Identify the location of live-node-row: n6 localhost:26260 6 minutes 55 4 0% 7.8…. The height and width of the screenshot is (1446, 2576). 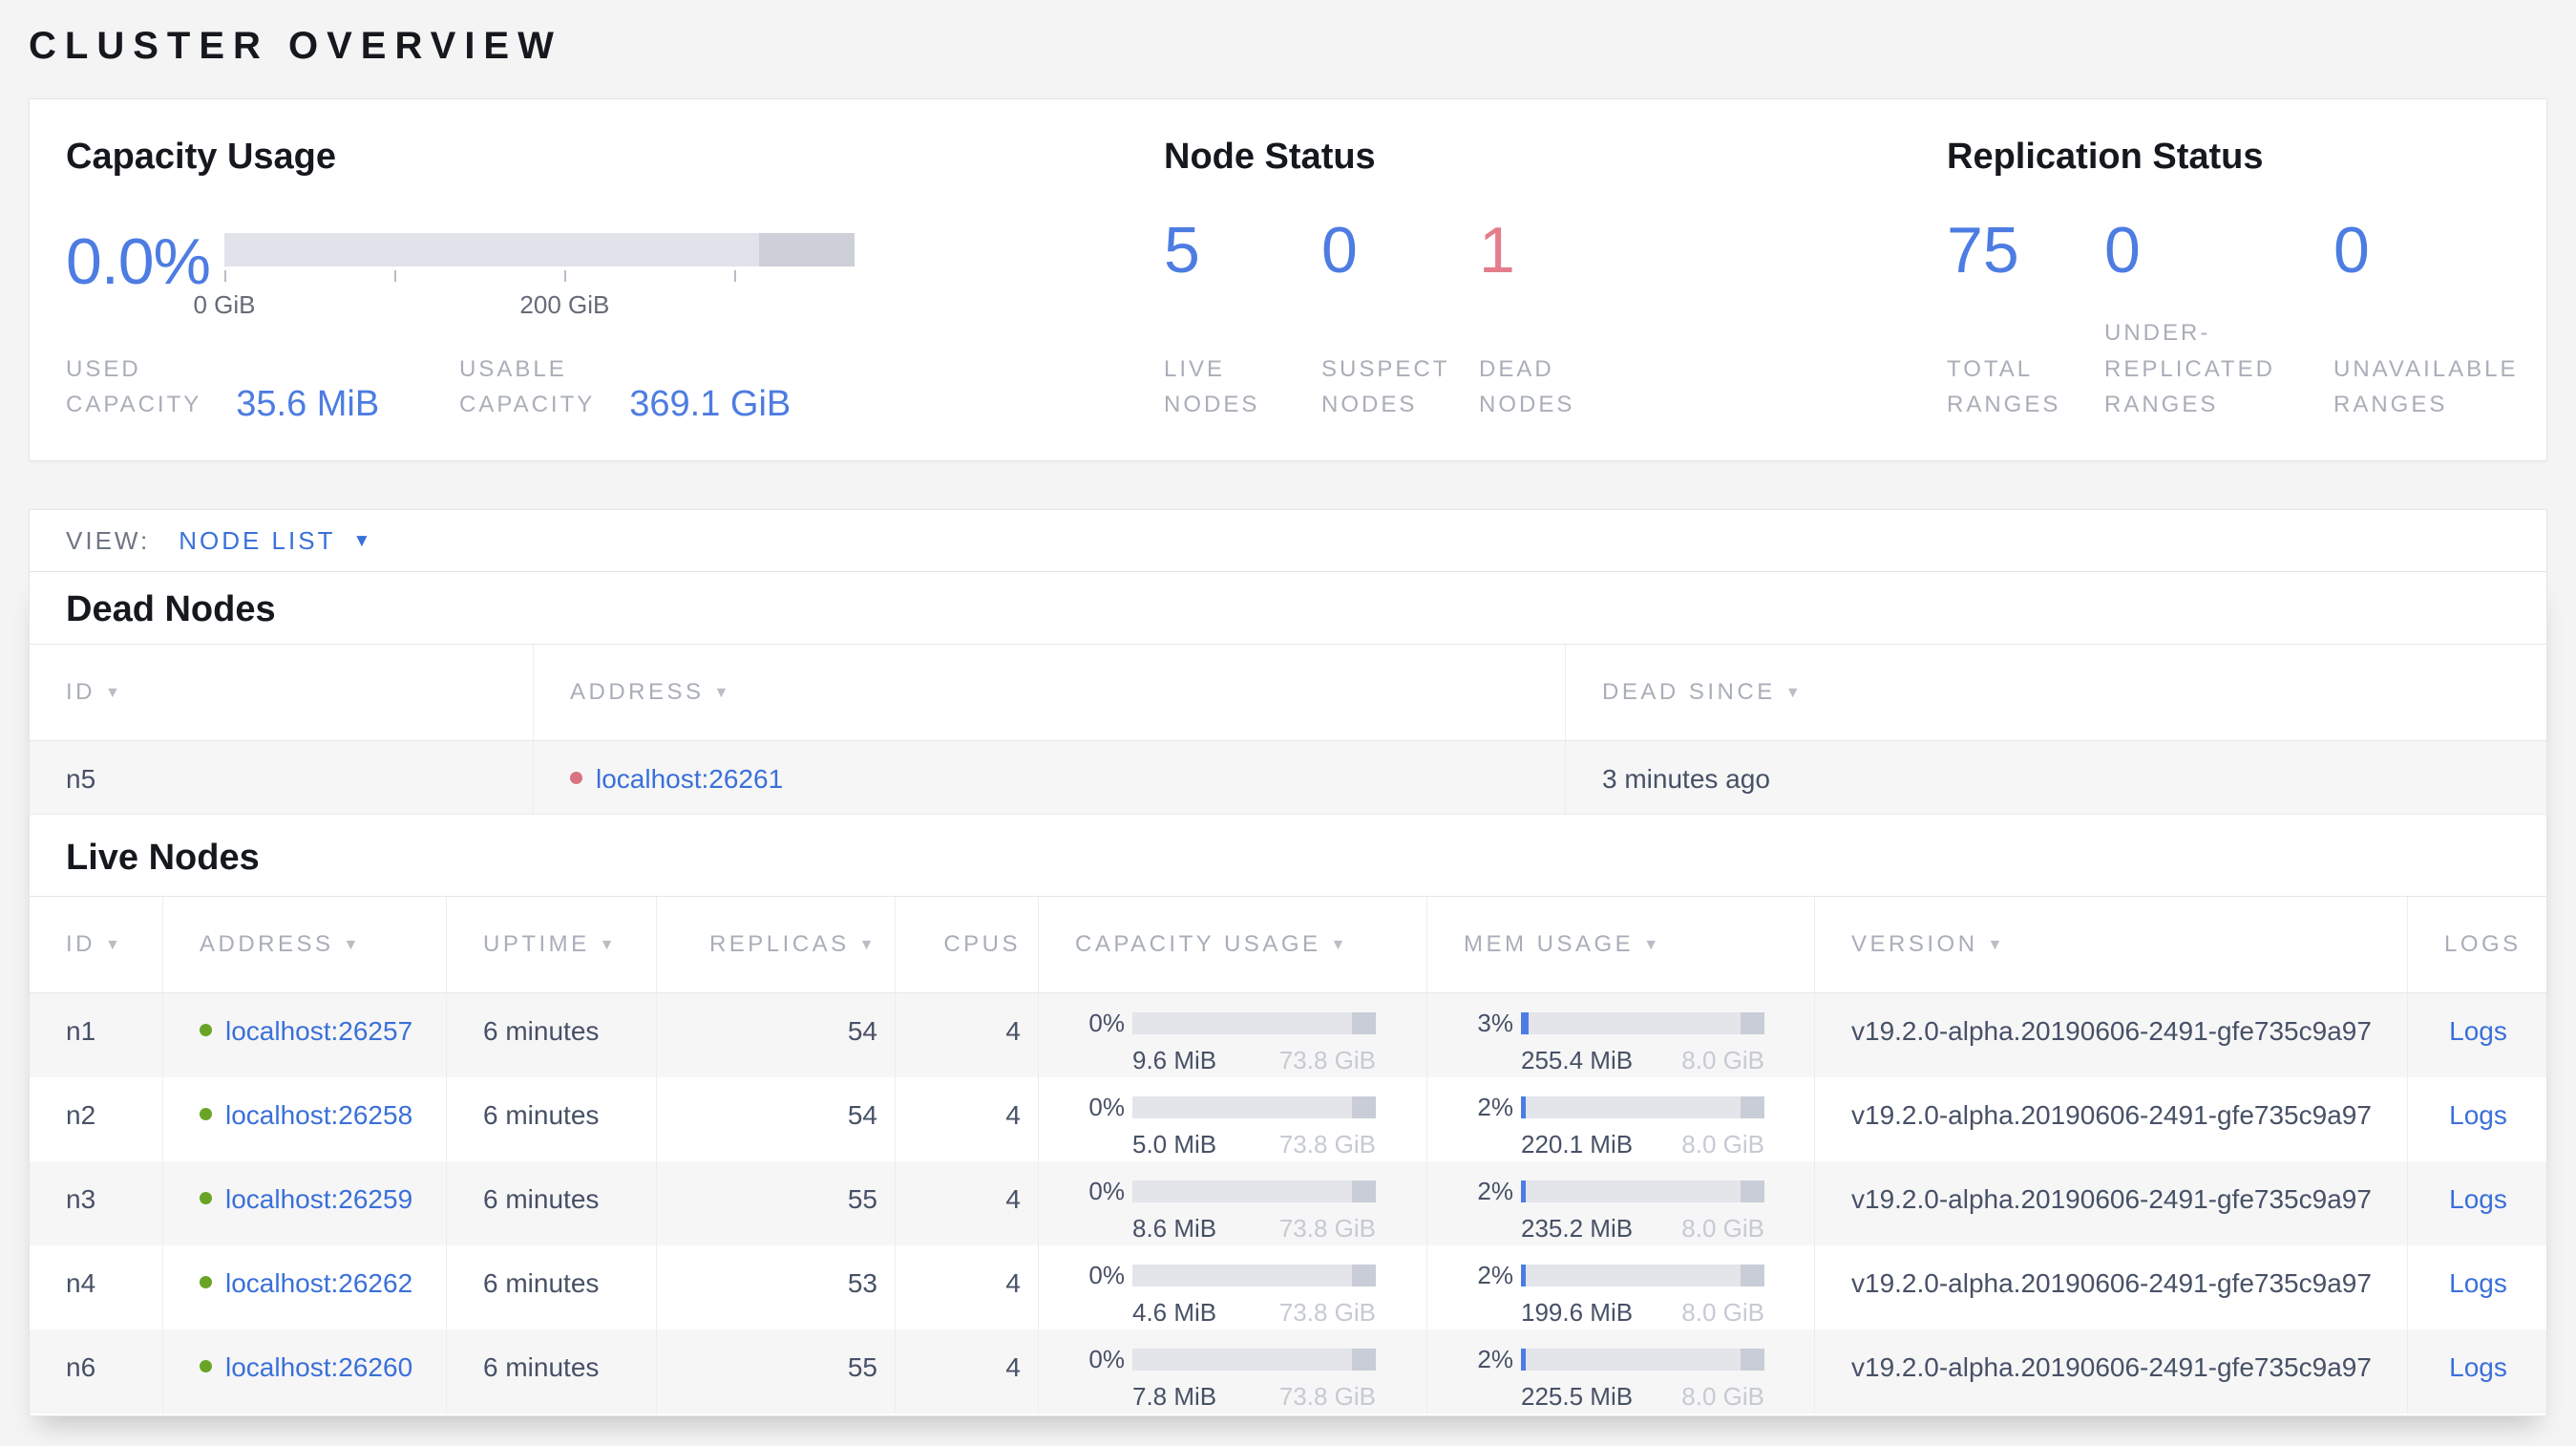
(1288, 1371).